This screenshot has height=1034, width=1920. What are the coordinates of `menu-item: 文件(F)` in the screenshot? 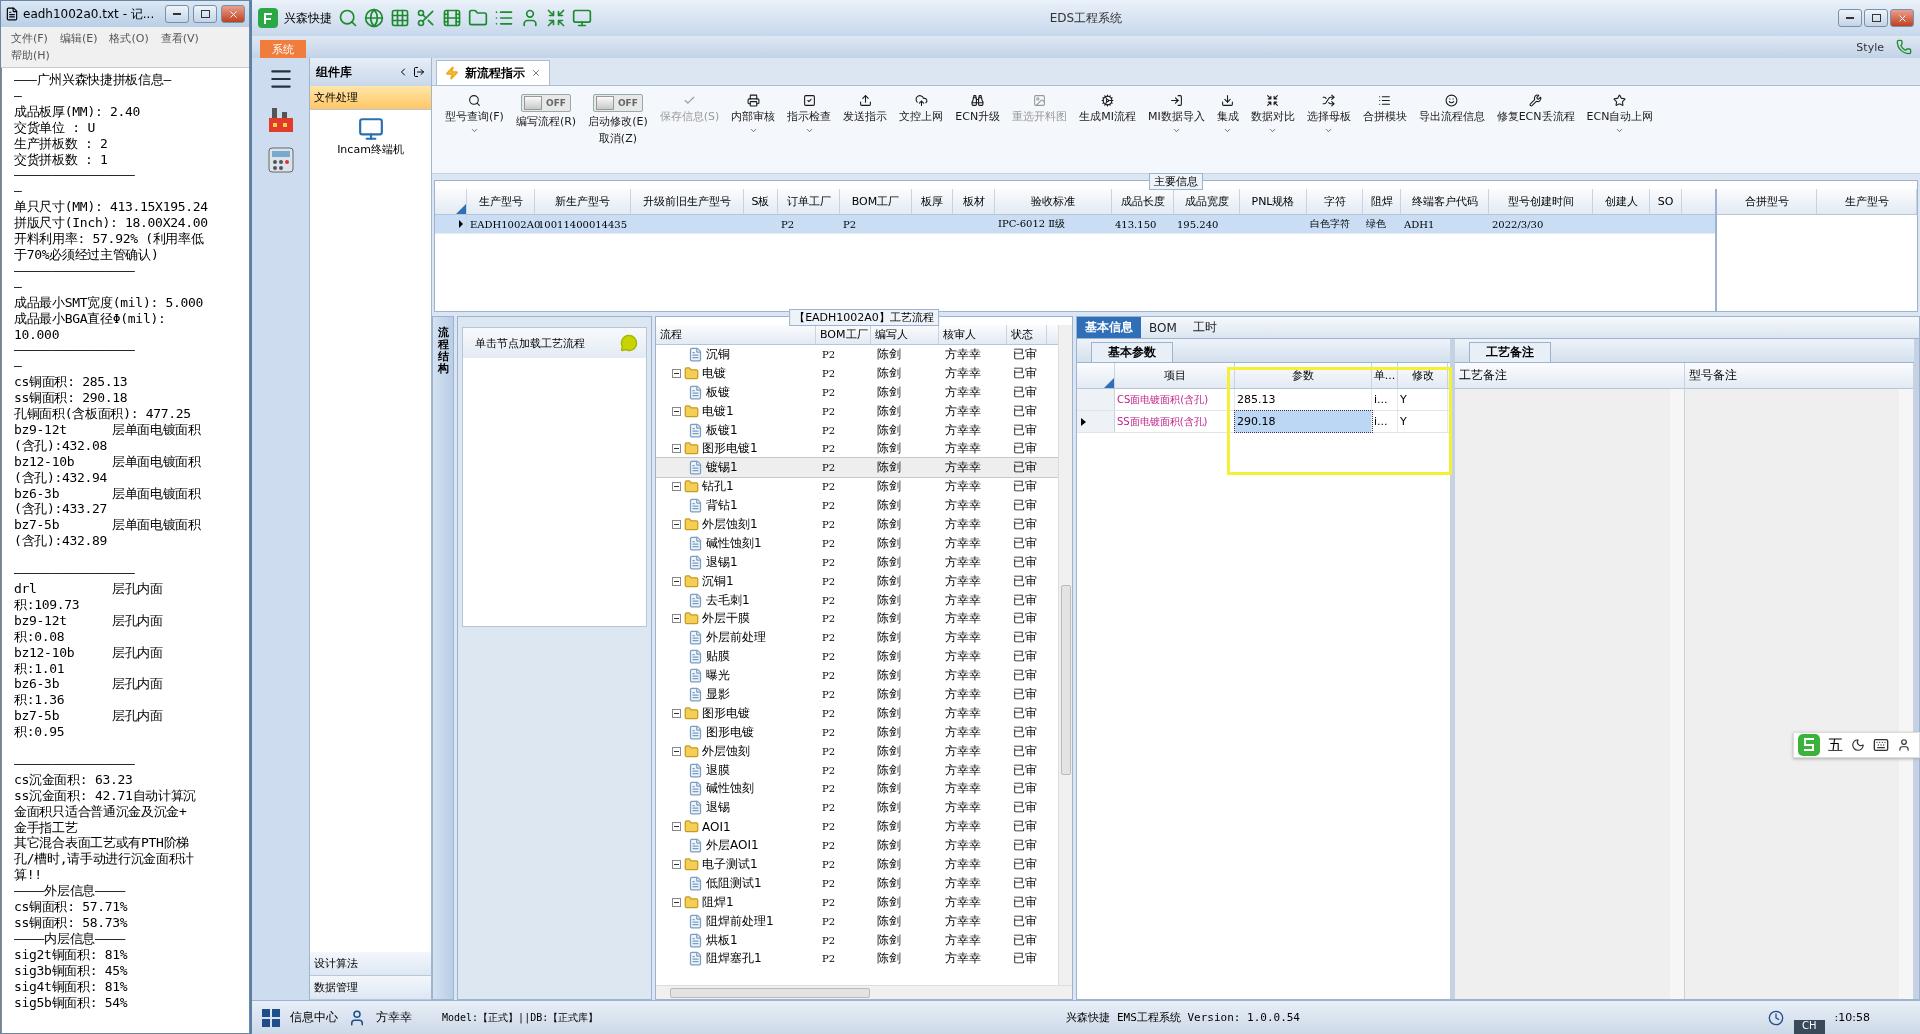 It's located at (29, 38).